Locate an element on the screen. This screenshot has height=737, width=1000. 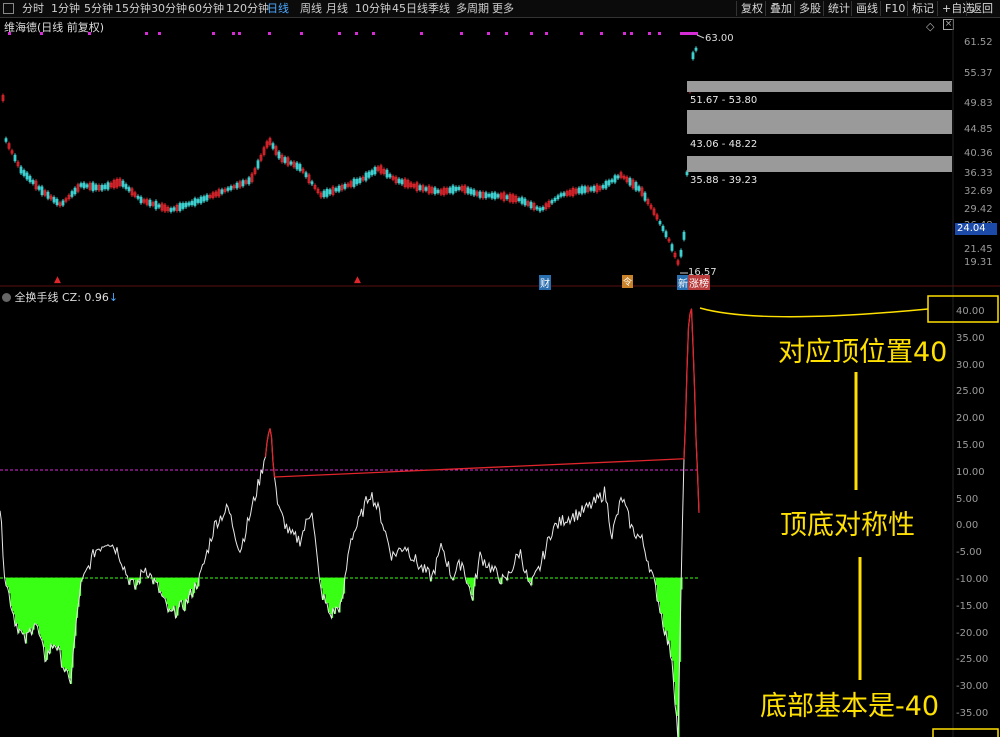
annotation-bottom: 底部基本是-40 is located at coordinates (850, 706).